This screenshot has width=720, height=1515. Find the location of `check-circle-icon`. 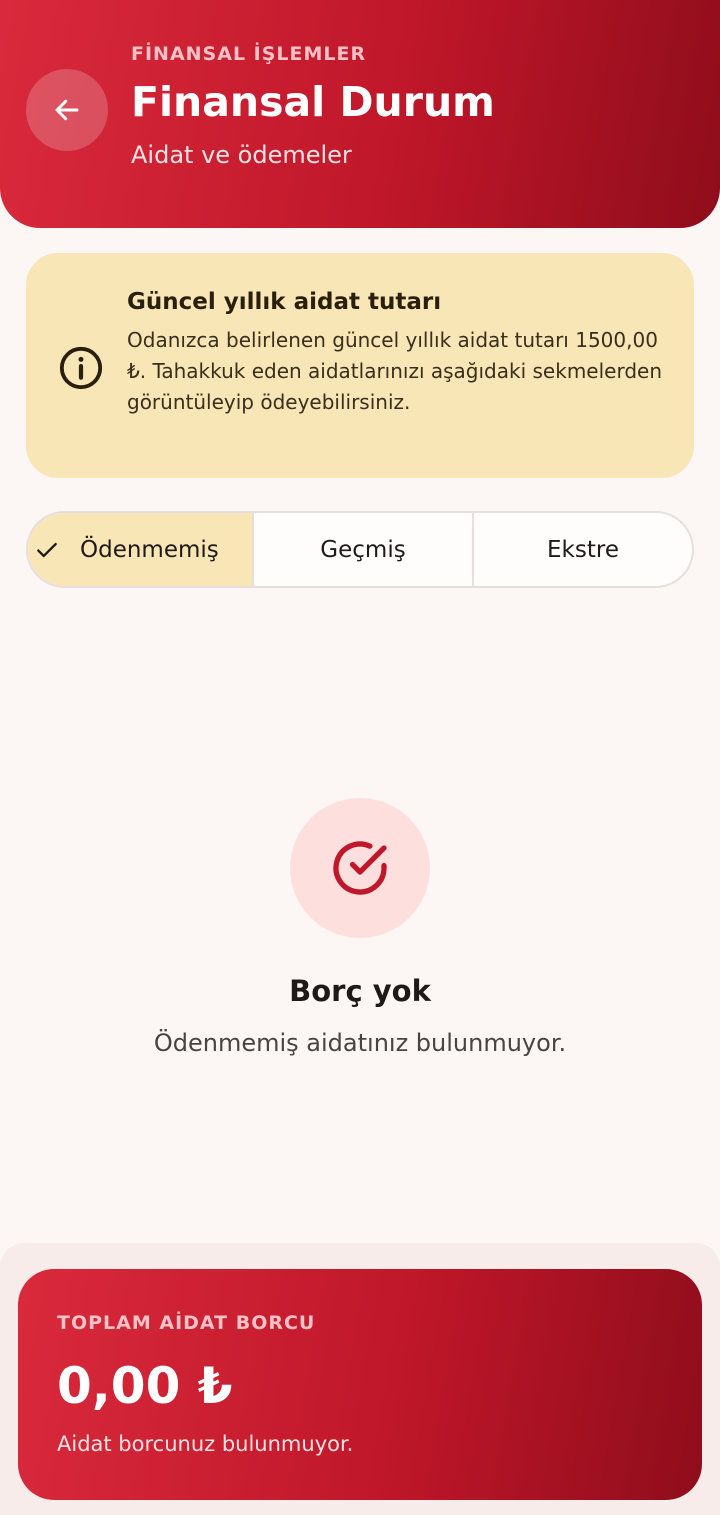

check-circle-icon is located at coordinates (360, 868).